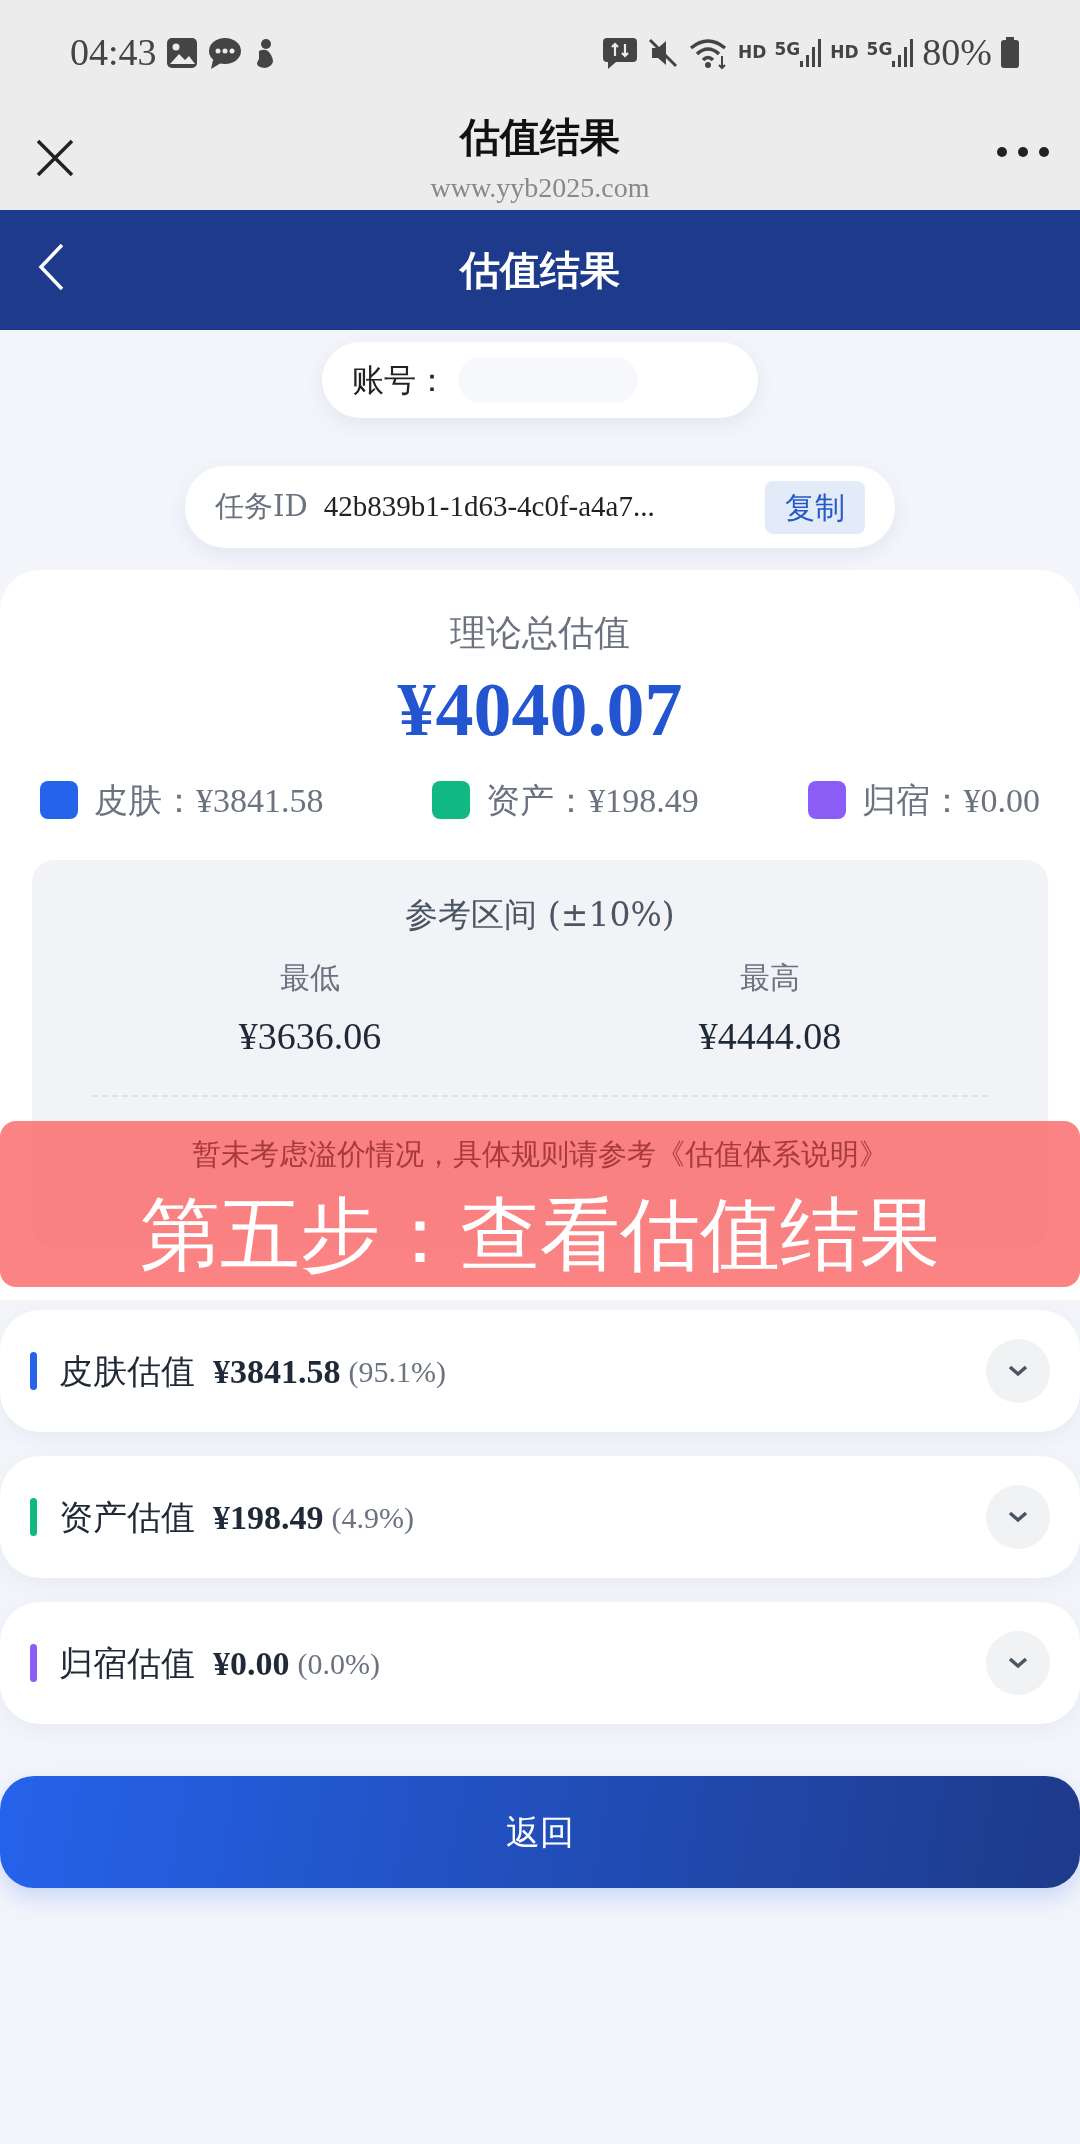 This screenshot has height=2144, width=1080. What do you see at coordinates (277, 1371) in the screenshot?
I see `section-amount: ¥3841.58` at bounding box center [277, 1371].